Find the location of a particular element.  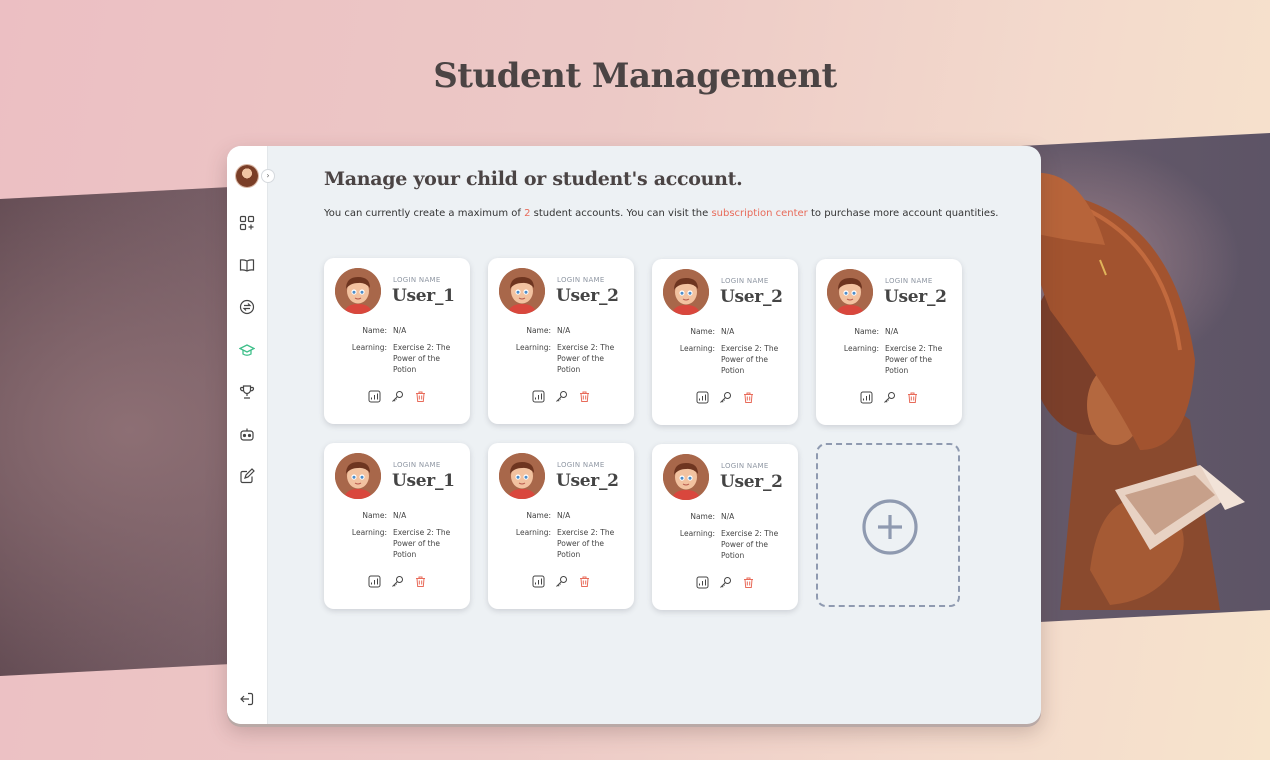

username: User_1 is located at coordinates (423, 481).